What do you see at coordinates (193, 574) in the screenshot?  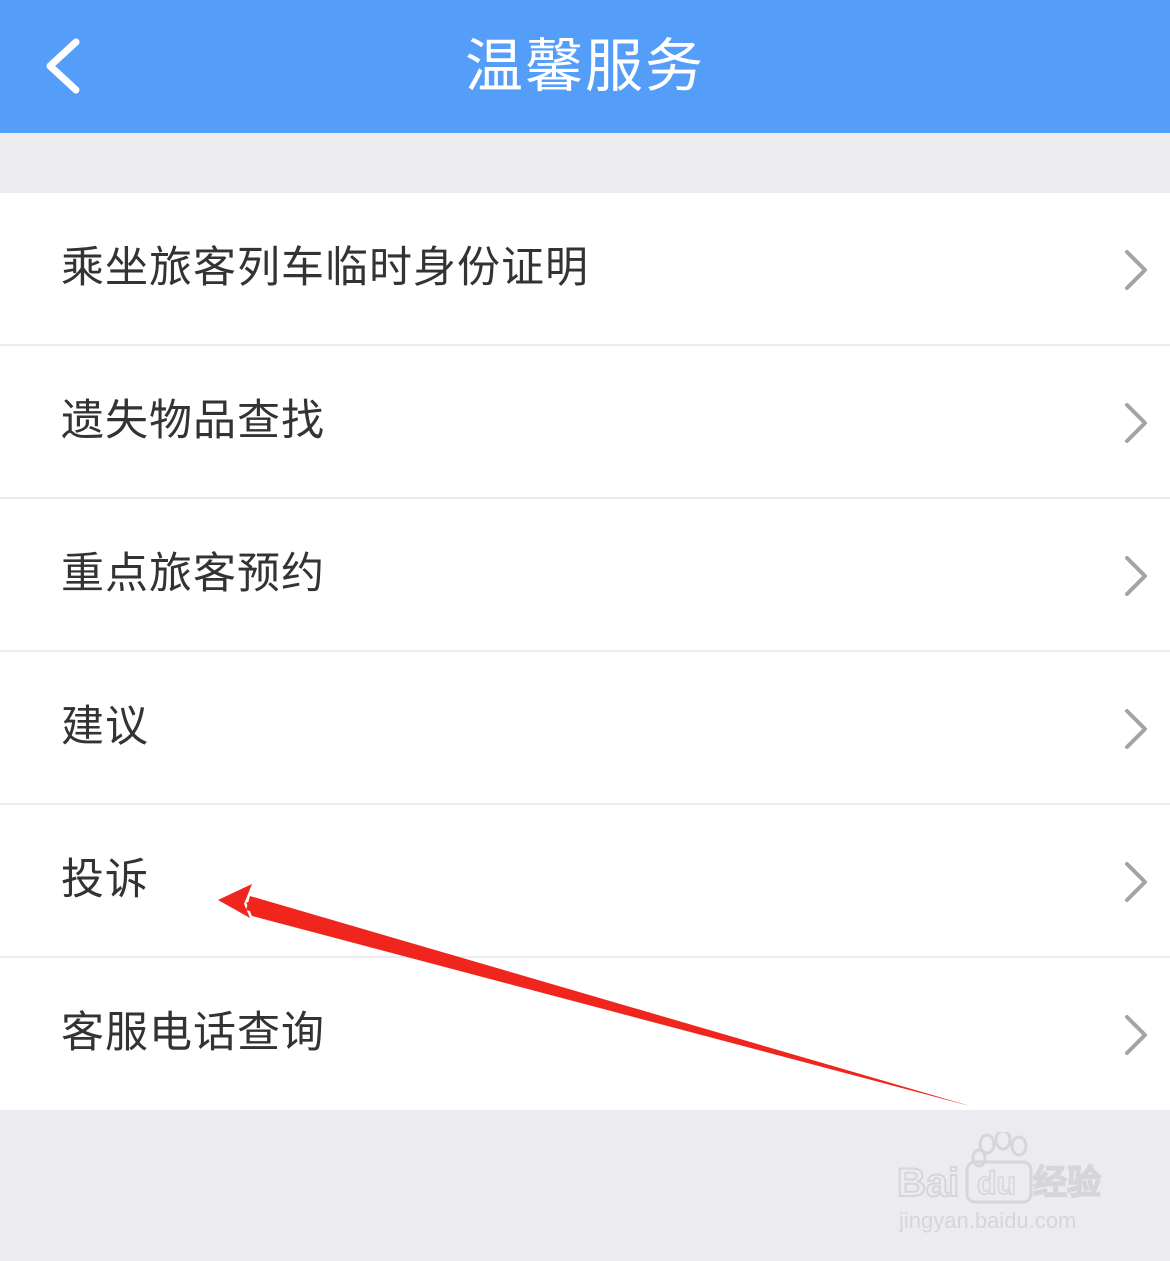 I see `menu-item-label: 重点旅客预约` at bounding box center [193, 574].